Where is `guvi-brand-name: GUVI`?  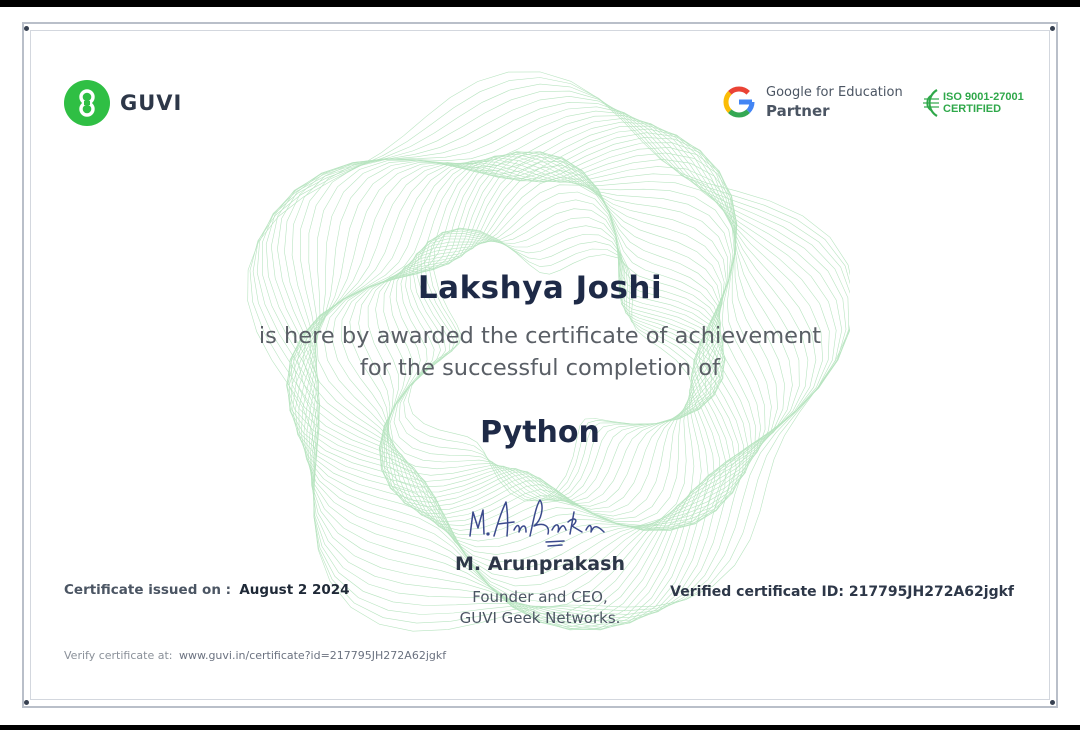 guvi-brand-name: GUVI is located at coordinates (151, 103).